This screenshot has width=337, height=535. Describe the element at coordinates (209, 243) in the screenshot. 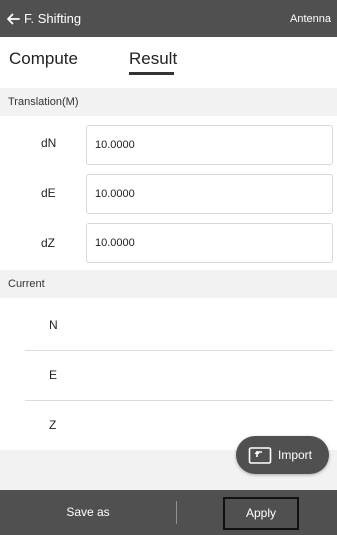

I see `dz-input` at that location.